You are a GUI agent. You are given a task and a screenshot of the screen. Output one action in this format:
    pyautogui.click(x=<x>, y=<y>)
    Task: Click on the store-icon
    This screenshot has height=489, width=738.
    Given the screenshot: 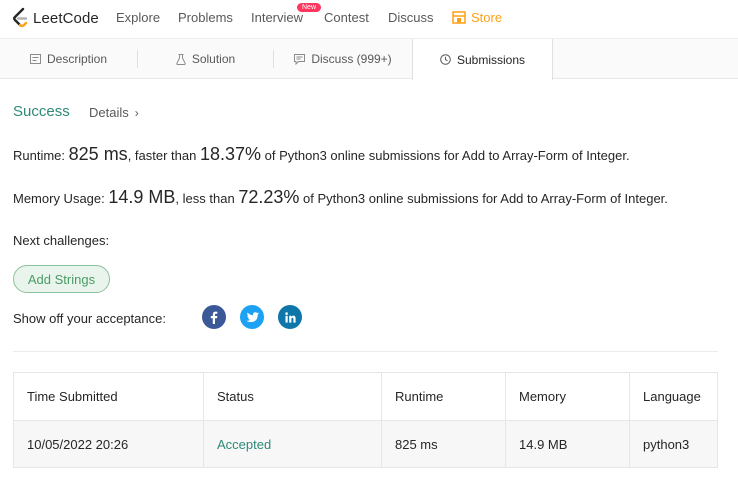 What is the action you would take?
    pyautogui.click(x=459, y=17)
    